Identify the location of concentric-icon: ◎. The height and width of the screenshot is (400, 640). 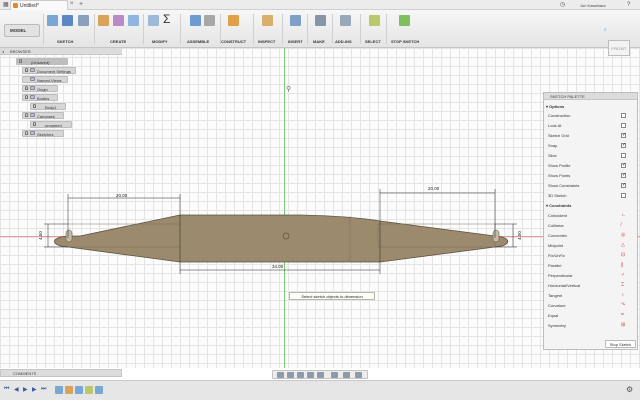
(623, 235).